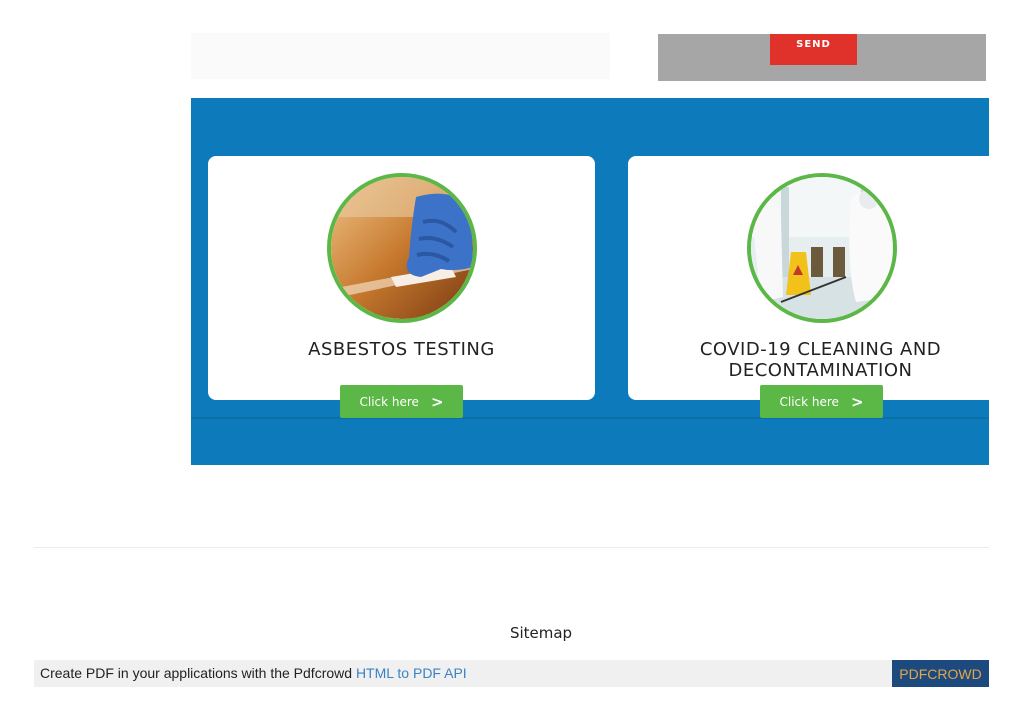 The image size is (1023, 724). What do you see at coordinates (813, 49) in the screenshot?
I see `send-button: SEND` at bounding box center [813, 49].